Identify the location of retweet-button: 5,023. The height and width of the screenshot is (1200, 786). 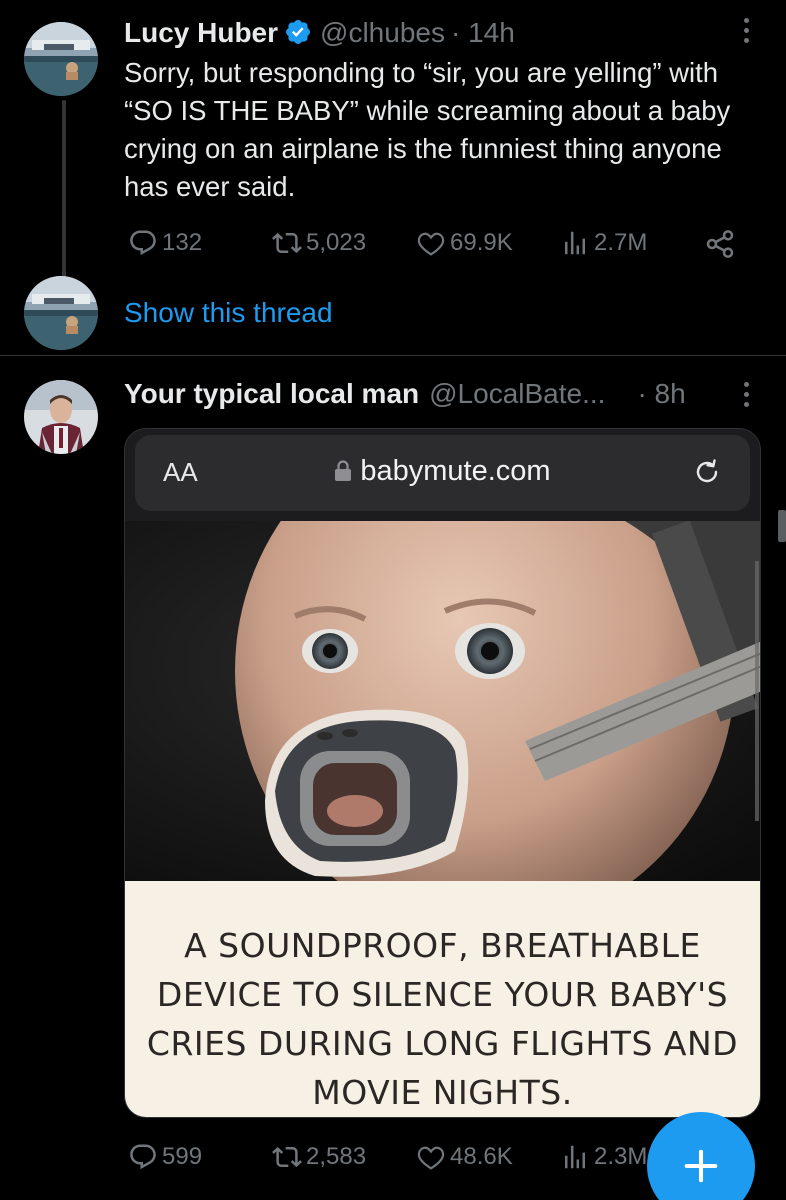
(319, 243).